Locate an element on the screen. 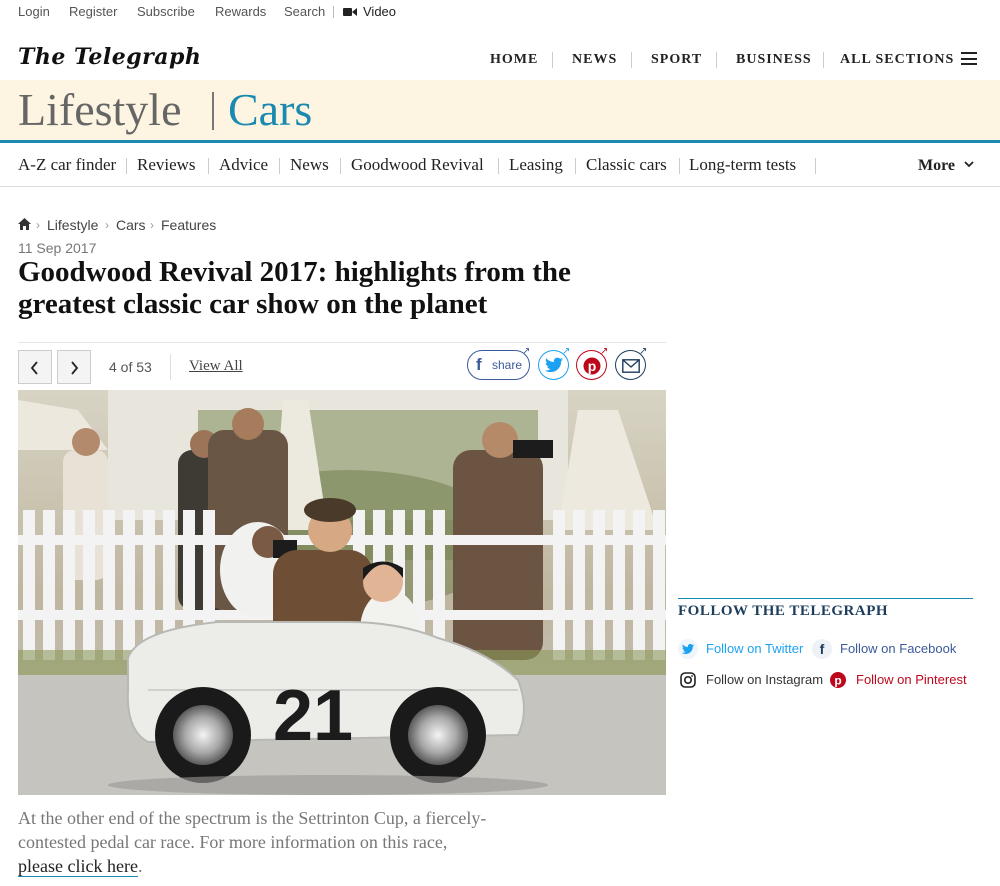 This screenshot has height=886, width=1000. article-date: 11 Sep 2017 is located at coordinates (57, 248).